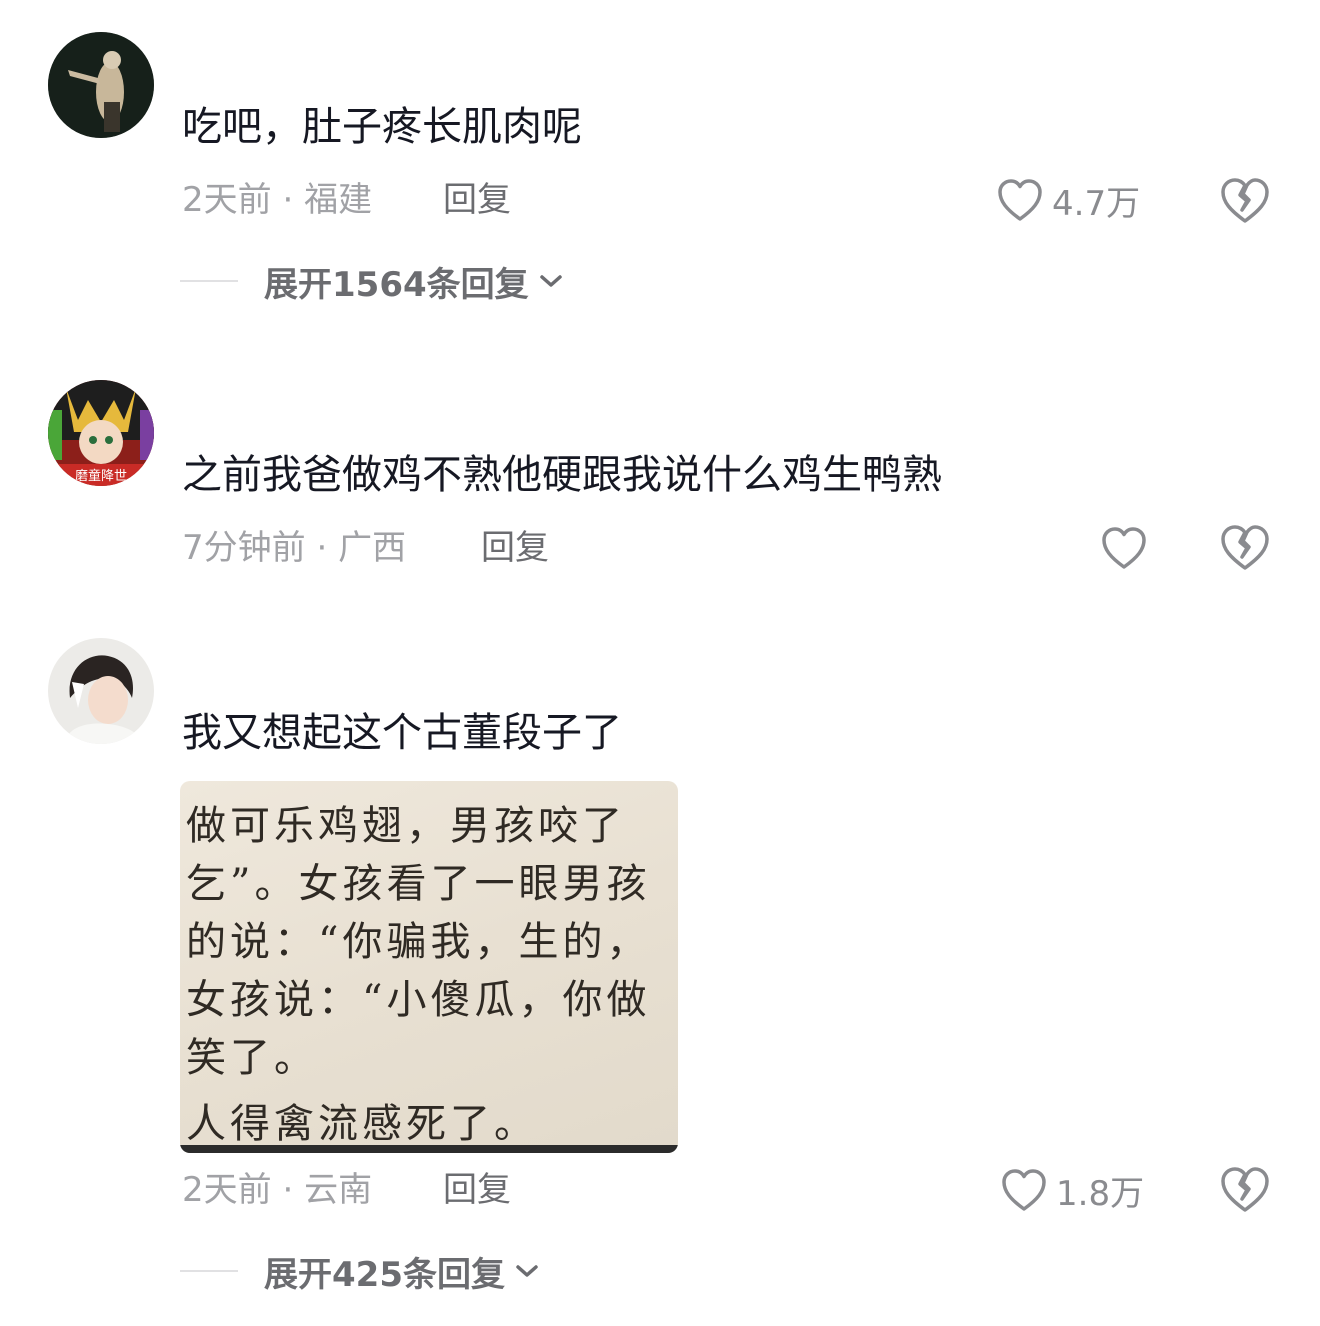 The image size is (1320, 1326). I want to click on avatar-badge-text: 磨童降世, so click(101, 476).